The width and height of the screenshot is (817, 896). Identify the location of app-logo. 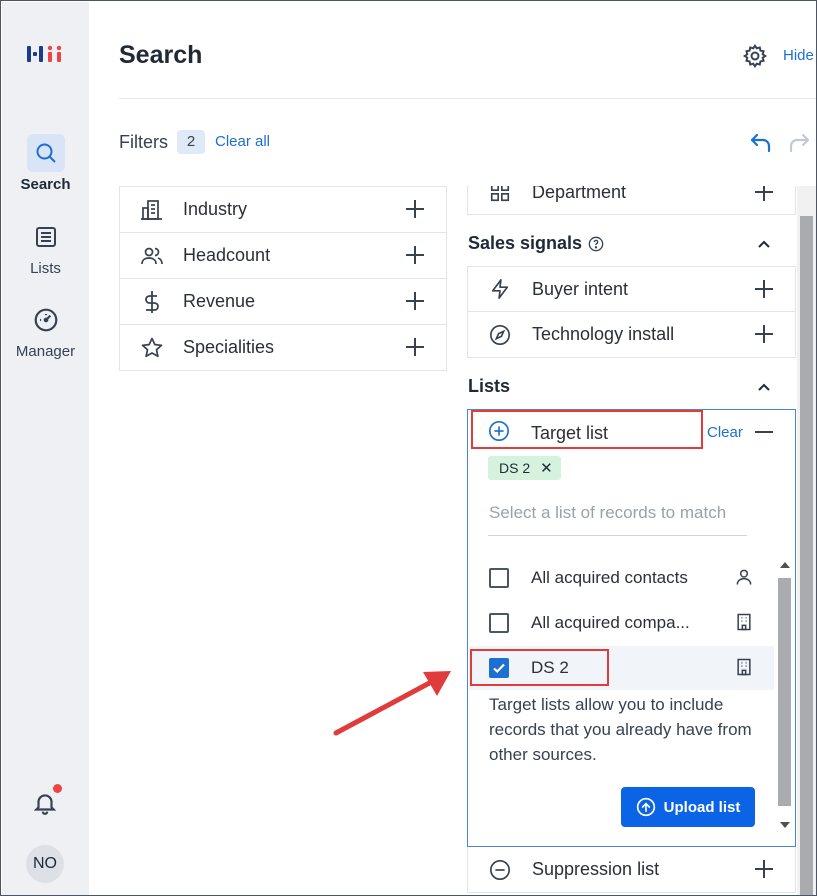
(46, 54).